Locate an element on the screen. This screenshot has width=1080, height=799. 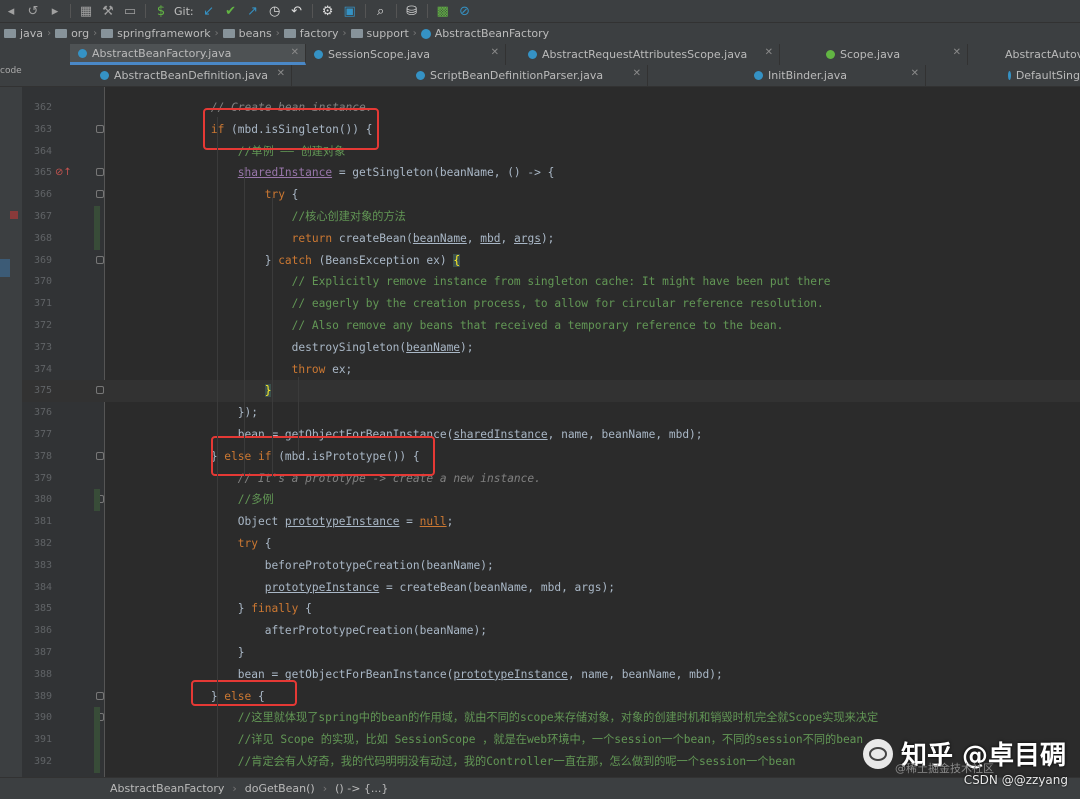
wrench-icon: ⚙ is located at coordinates (328, 11).